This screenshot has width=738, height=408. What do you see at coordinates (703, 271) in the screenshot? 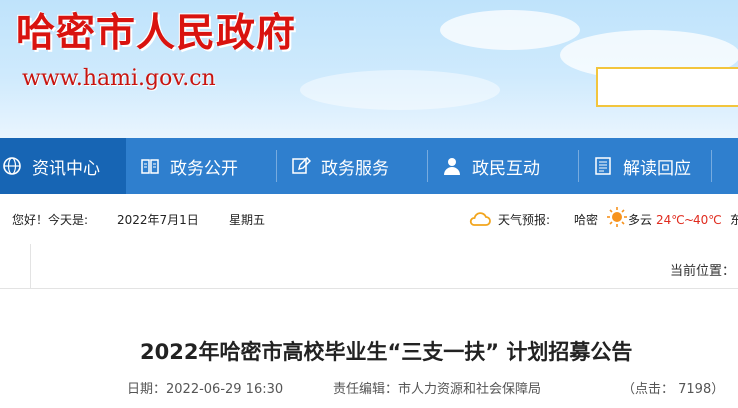
I see `breadcrumb-label: 当前位置：` at bounding box center [703, 271].